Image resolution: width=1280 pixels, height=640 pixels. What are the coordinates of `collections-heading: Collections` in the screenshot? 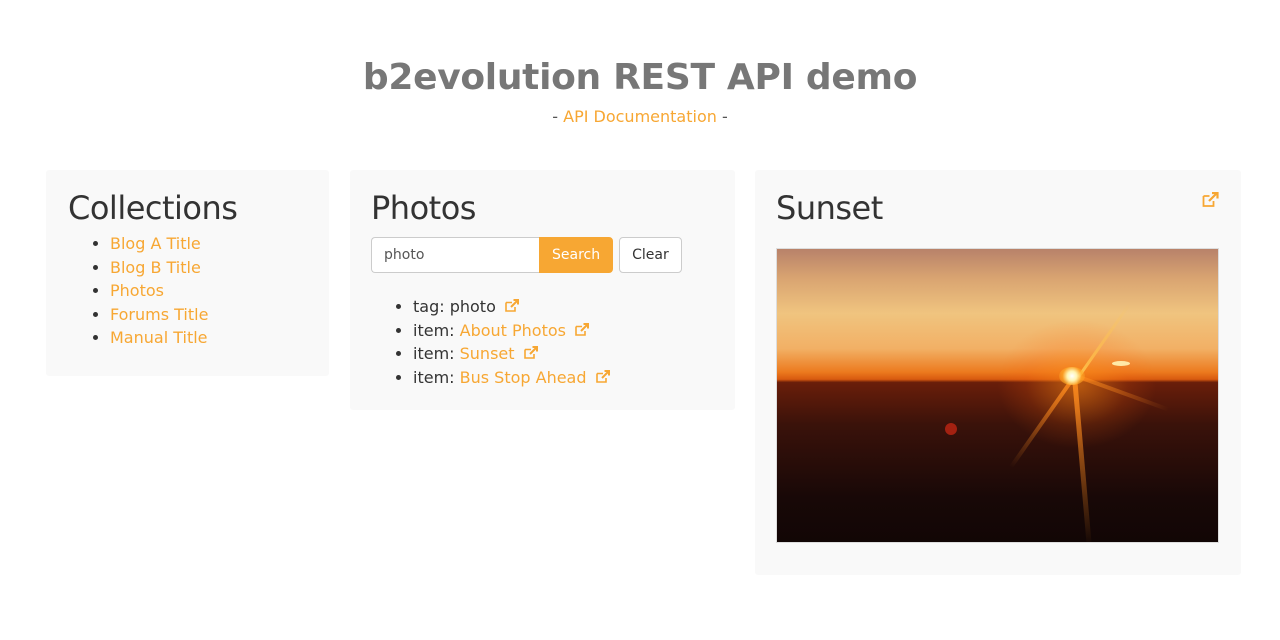 It's located at (153, 208).